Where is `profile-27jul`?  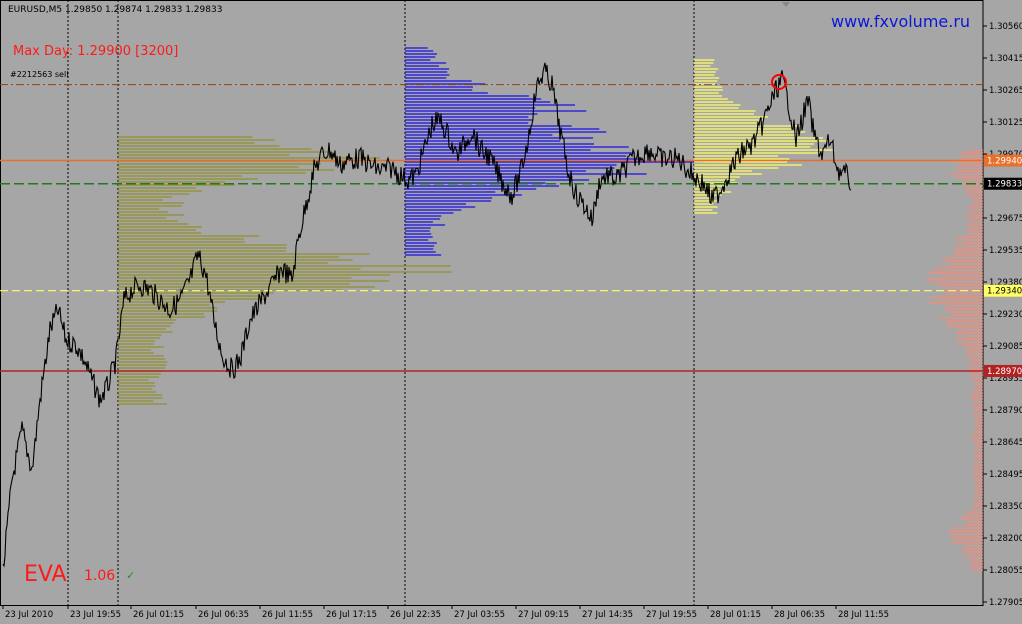 profile-27jul is located at coordinates (555, 151).